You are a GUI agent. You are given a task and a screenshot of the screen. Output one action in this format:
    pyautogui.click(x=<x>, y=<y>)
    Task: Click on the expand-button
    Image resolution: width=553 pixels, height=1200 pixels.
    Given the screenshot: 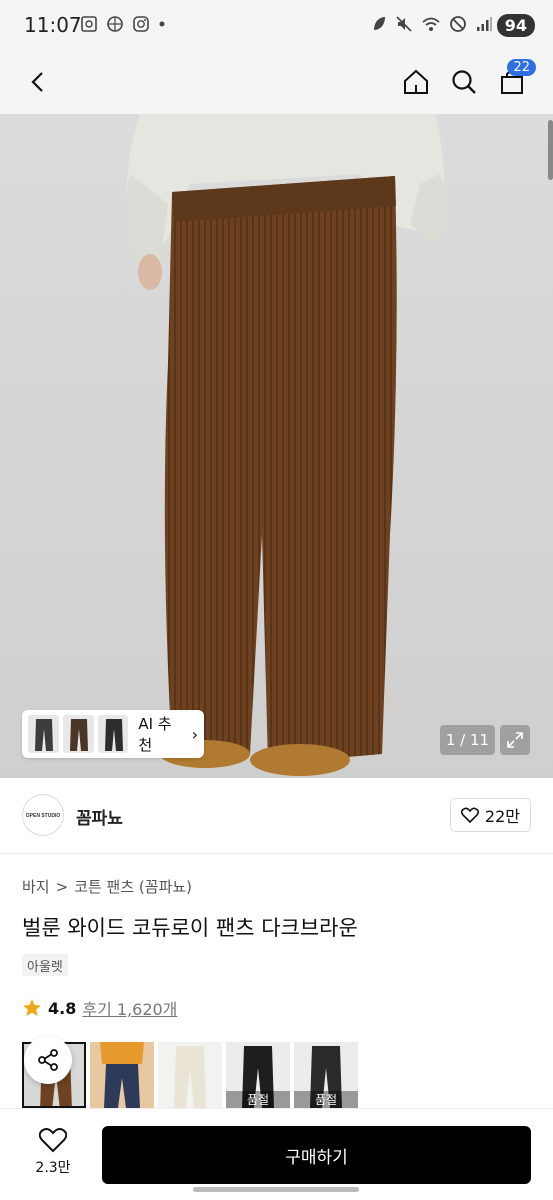 What is the action you would take?
    pyautogui.click(x=515, y=740)
    